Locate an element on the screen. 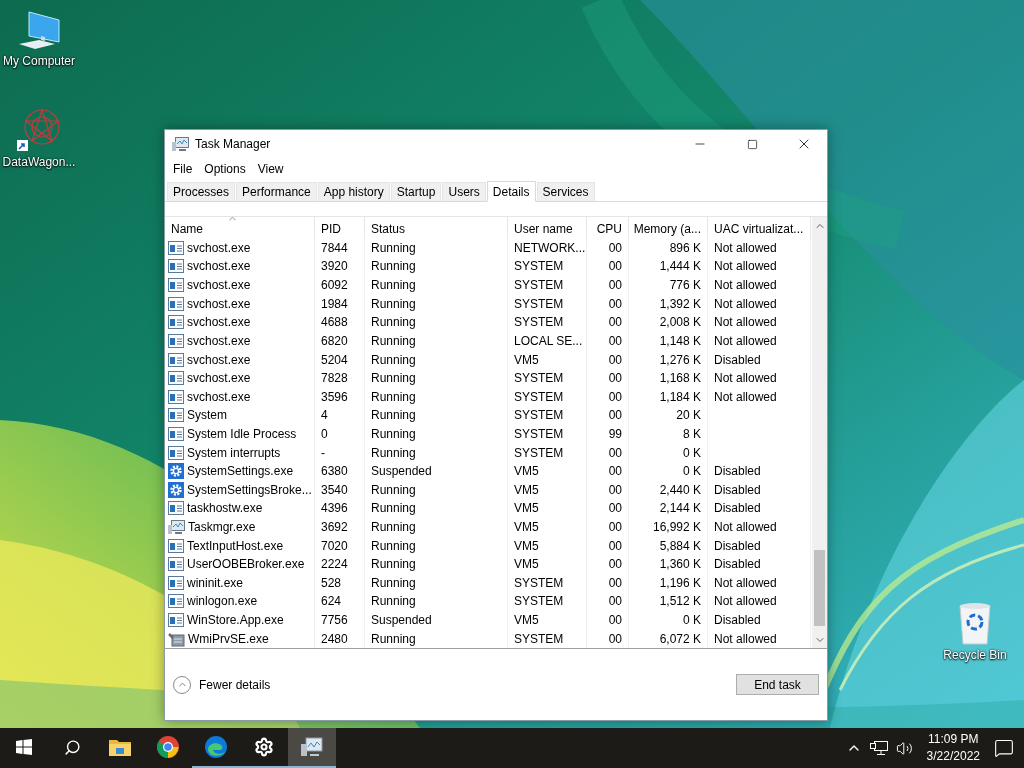  column-header: CPU is located at coordinates (609, 228).